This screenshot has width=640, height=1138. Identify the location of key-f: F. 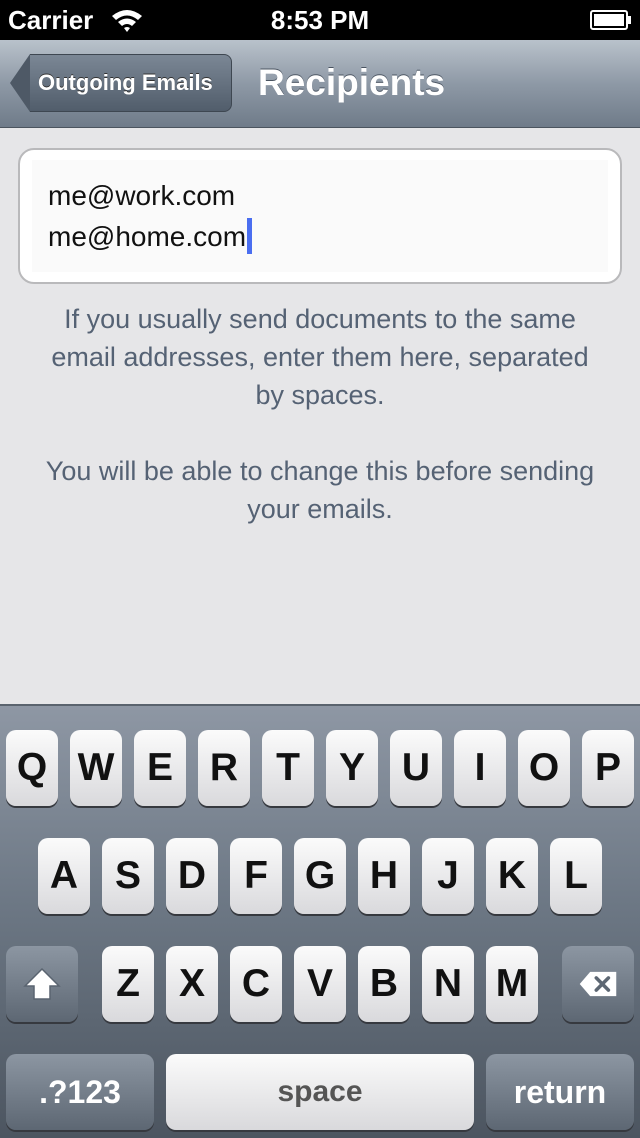
(256, 876).